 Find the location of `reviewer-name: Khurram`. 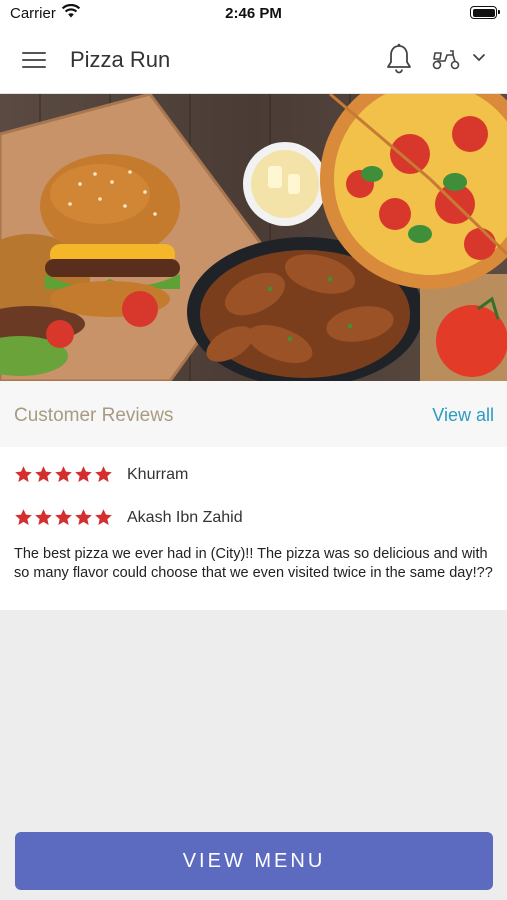

reviewer-name: Khurram is located at coordinates (158, 474).